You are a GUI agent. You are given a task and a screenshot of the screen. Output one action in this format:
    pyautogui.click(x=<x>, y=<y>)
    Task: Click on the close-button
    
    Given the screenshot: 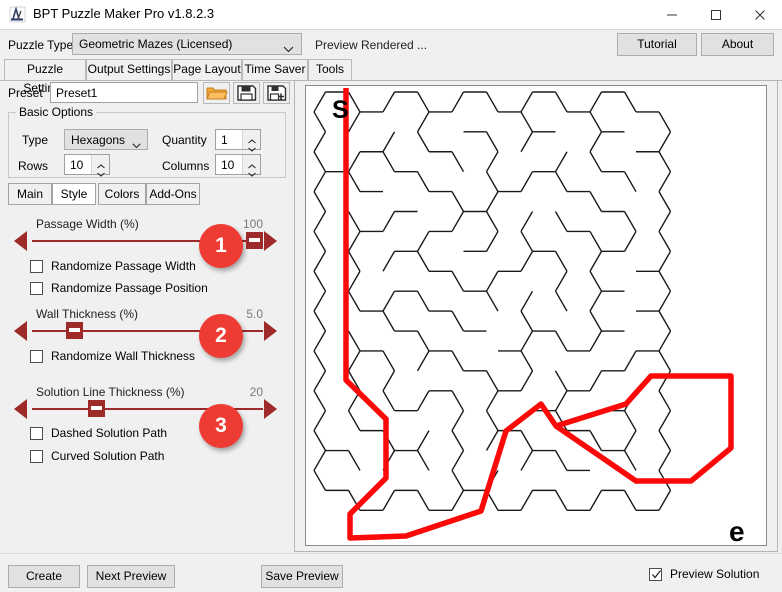 What is the action you would take?
    pyautogui.click(x=760, y=14)
    